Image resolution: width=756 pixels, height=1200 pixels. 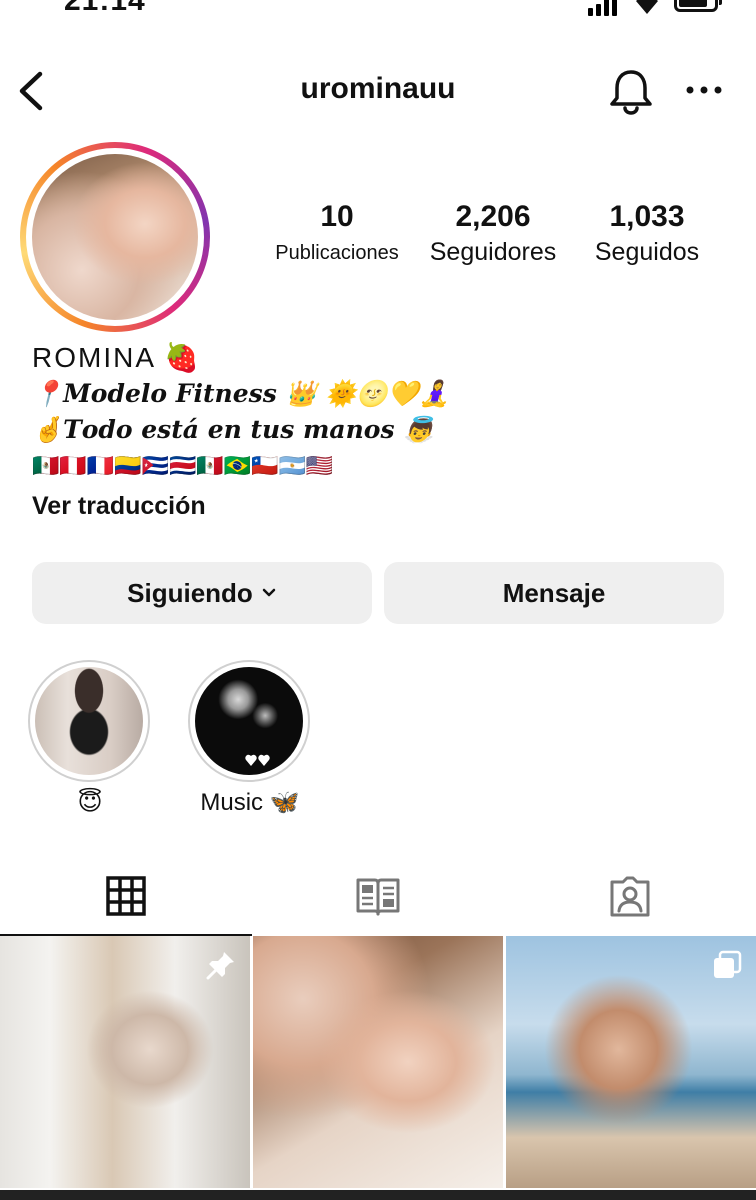 I want to click on wifi-icon, so click(x=647, y=7).